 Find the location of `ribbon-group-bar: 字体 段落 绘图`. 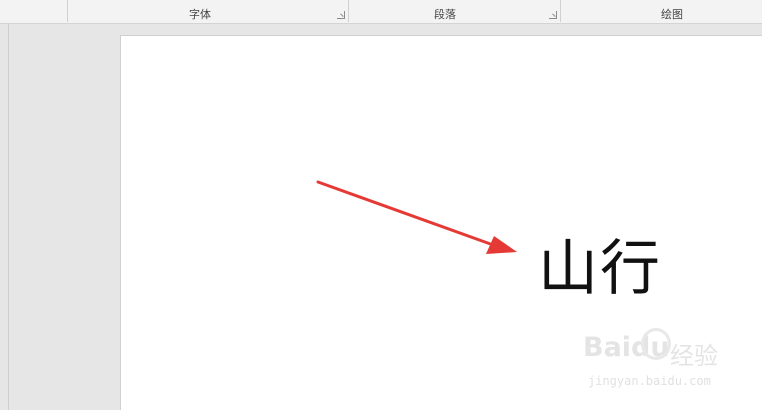

ribbon-group-bar: 字体 段落 绘图 is located at coordinates (381, 12).